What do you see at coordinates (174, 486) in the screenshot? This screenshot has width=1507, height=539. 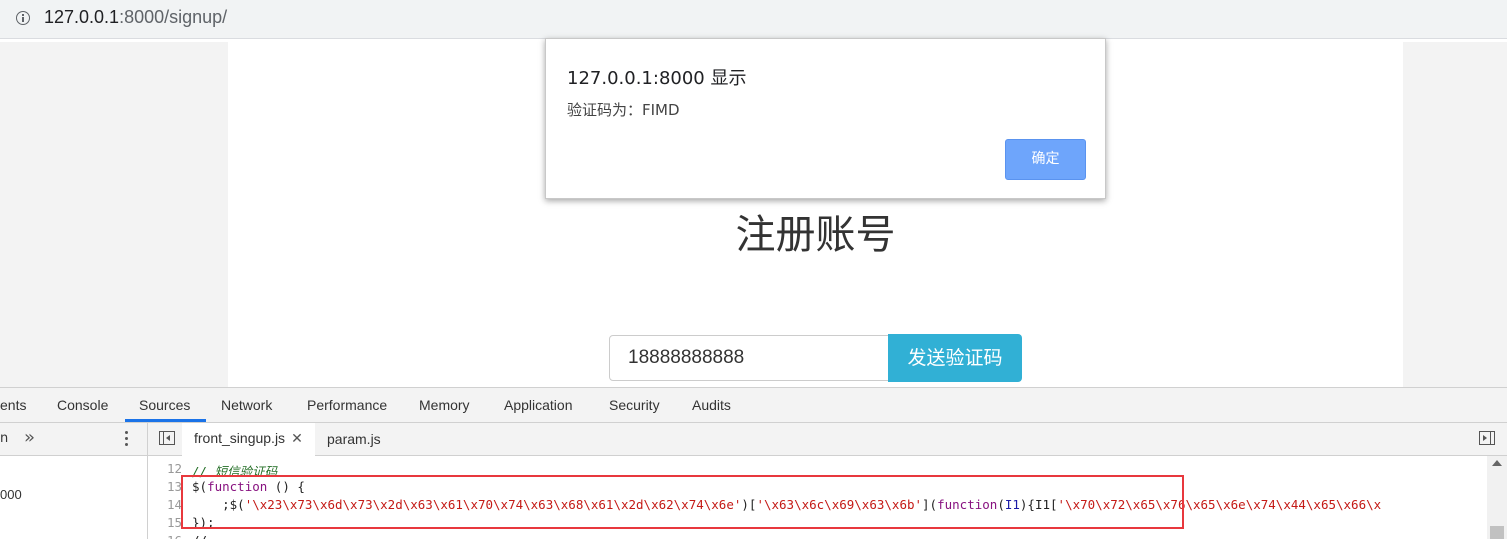 I see `line-number: 13` at bounding box center [174, 486].